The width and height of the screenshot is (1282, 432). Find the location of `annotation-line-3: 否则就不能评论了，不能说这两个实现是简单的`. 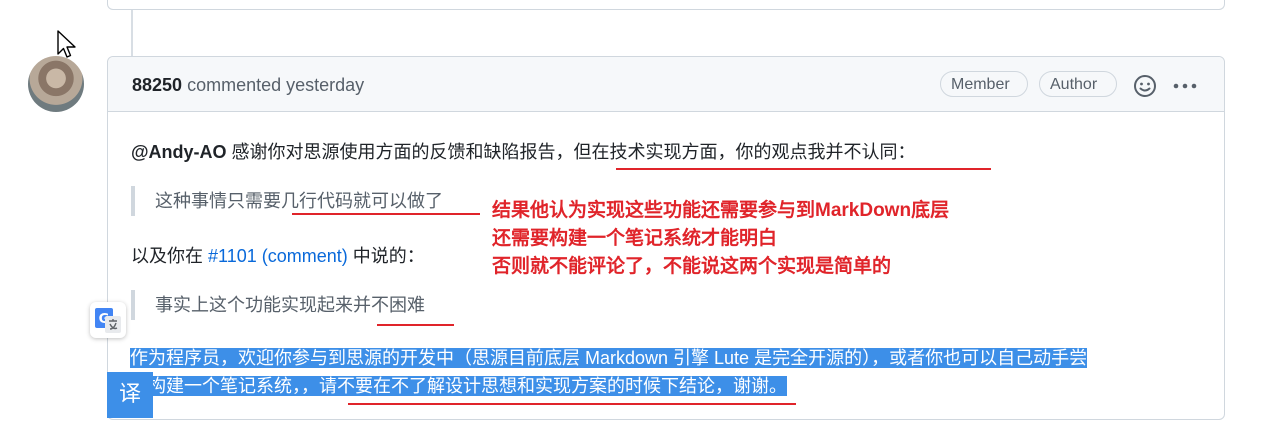

annotation-line-3: 否则就不能评论了，不能说这两个实现是简单的 is located at coordinates (692, 266).